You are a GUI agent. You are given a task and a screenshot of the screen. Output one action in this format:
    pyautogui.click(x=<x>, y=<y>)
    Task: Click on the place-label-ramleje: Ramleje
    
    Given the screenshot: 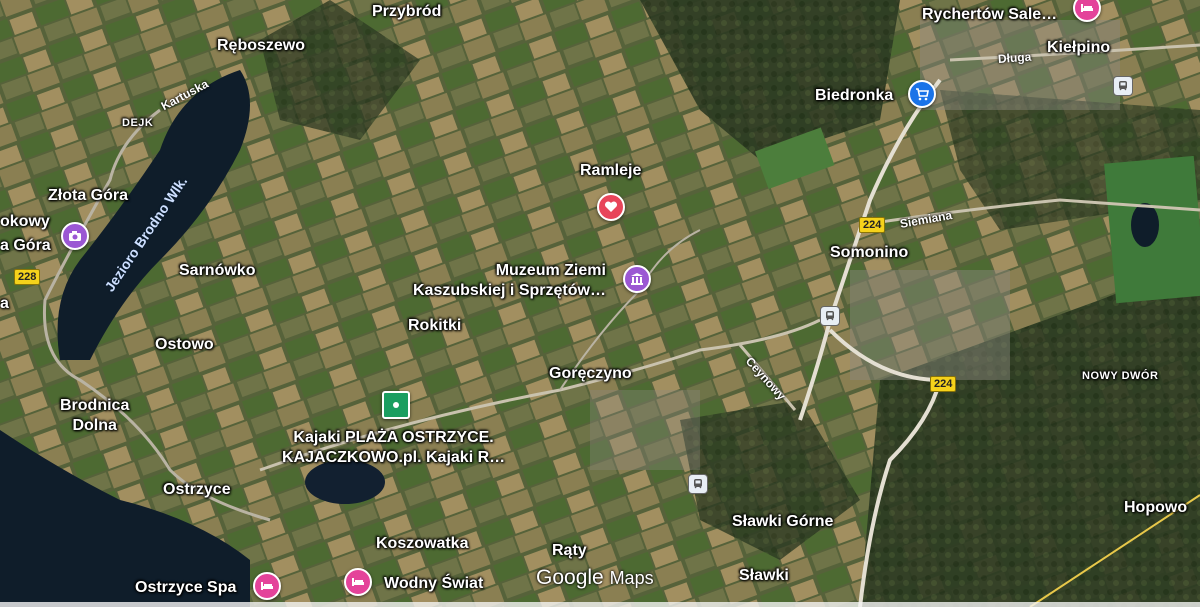 What is the action you would take?
    pyautogui.click(x=610, y=171)
    